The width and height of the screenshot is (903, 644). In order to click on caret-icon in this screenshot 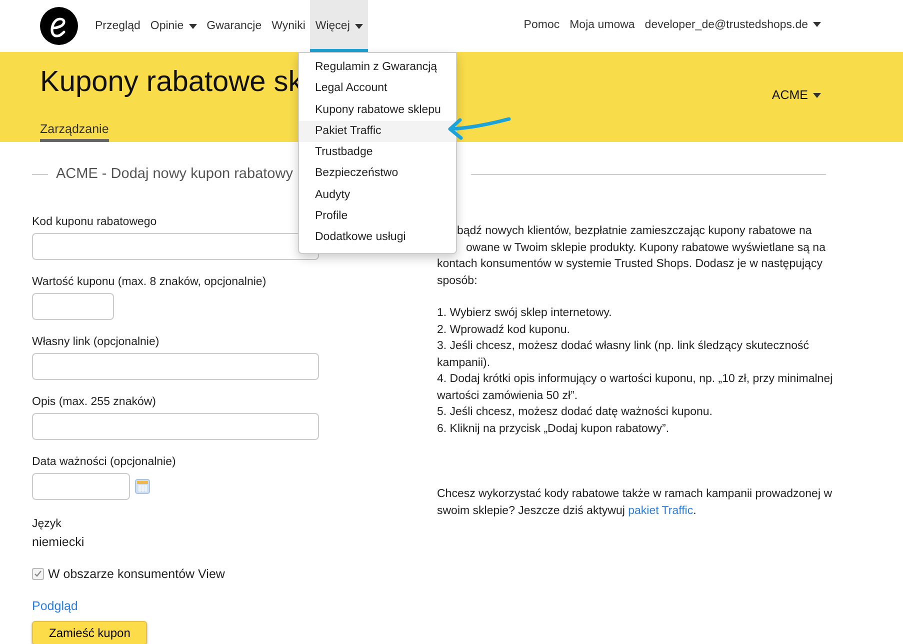, I will do `click(817, 95)`.